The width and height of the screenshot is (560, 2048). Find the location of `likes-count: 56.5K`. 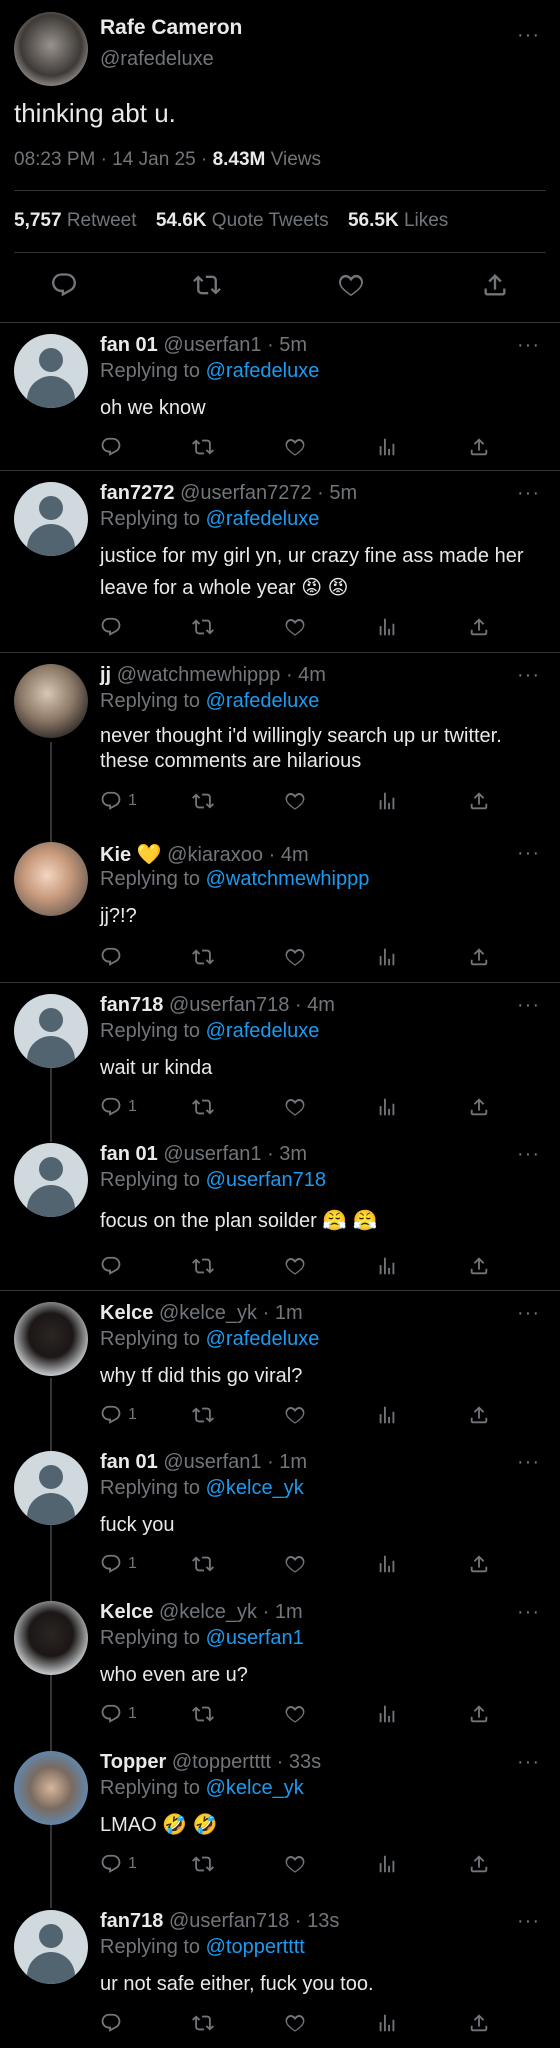

likes-count: 56.5K is located at coordinates (373, 220).